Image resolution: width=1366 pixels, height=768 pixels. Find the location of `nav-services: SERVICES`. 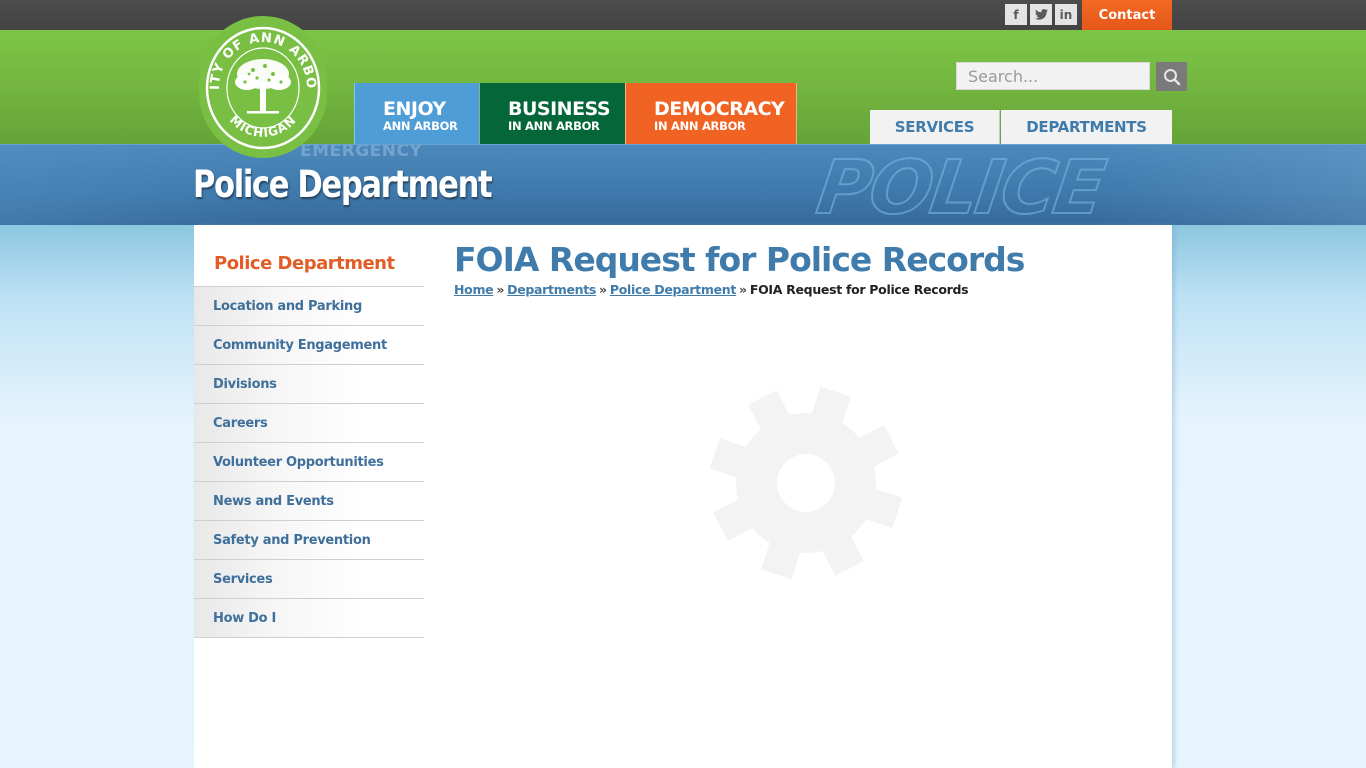

nav-services: SERVICES is located at coordinates (935, 127).